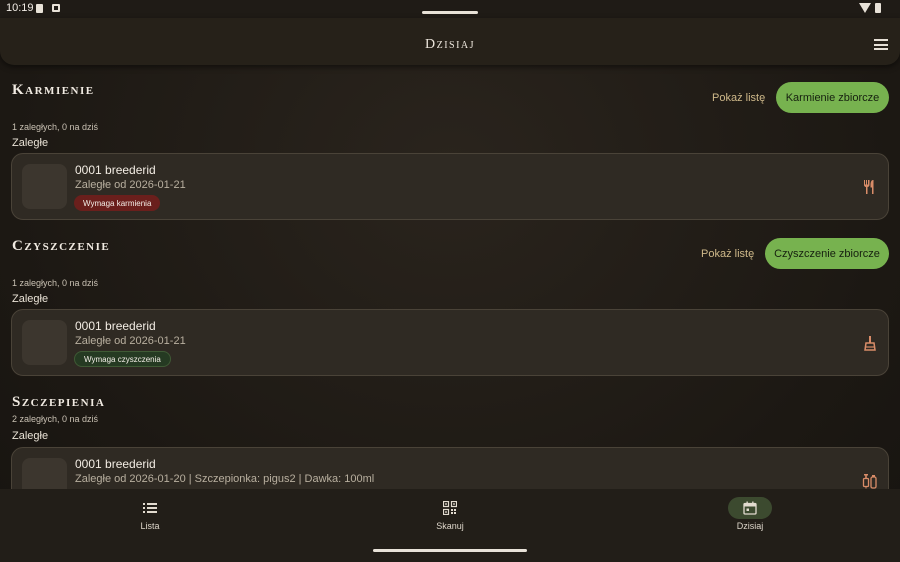  I want to click on broom-icon, so click(870, 343).